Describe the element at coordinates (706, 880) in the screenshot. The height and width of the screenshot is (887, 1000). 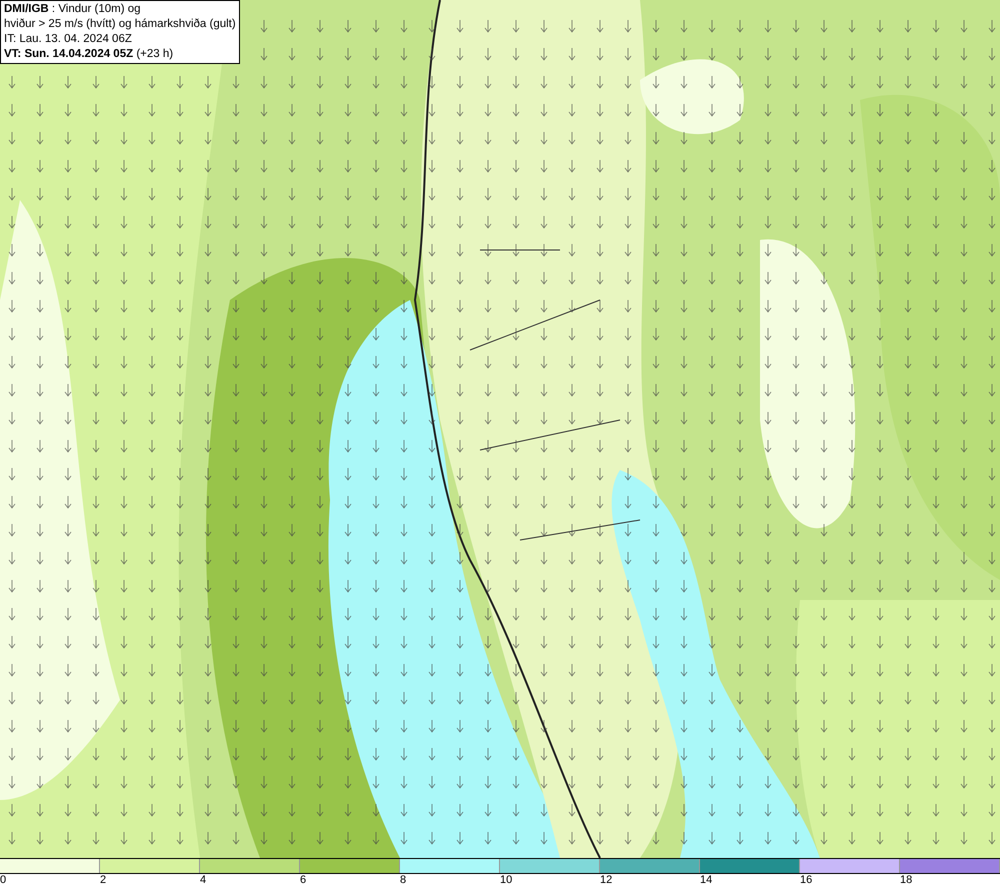
I see `legend-label: 14` at that location.